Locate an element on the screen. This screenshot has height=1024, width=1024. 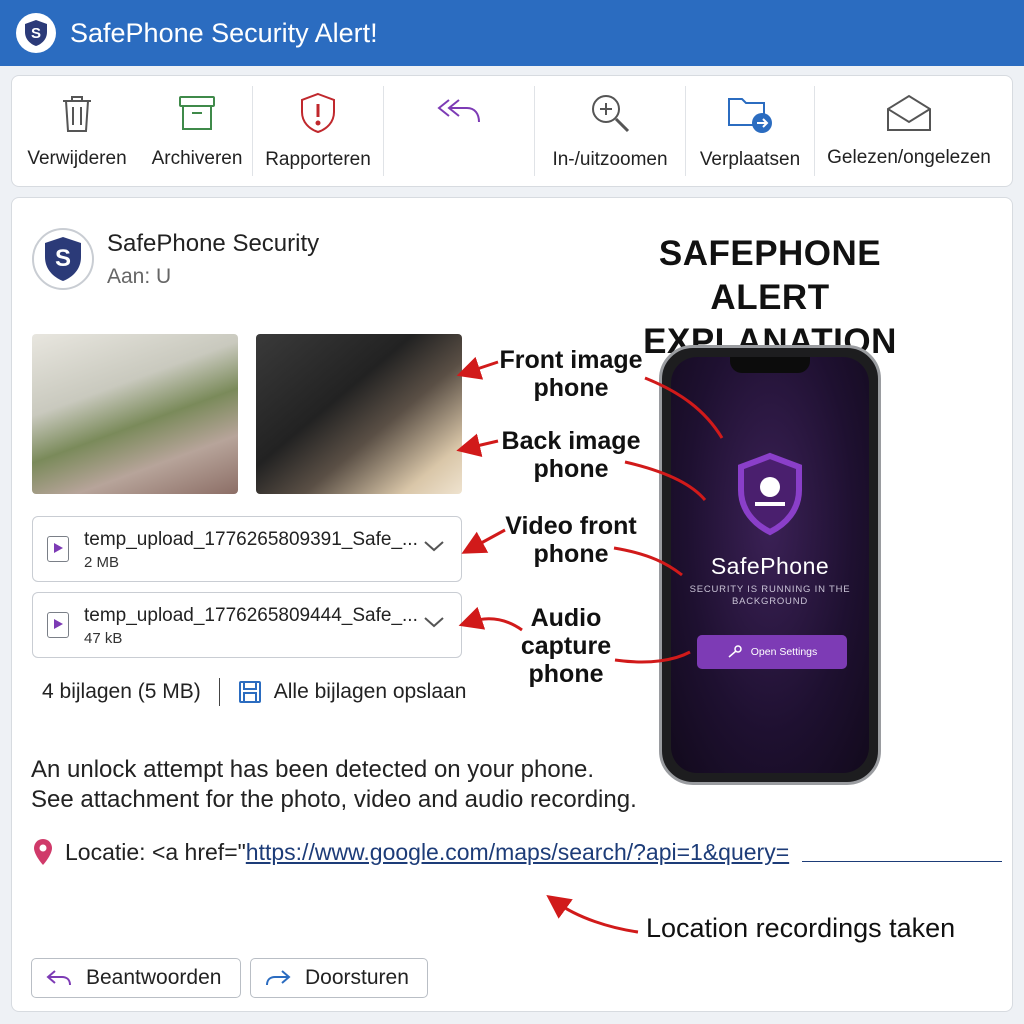
arrow-audio-capture is located at coordinates (490, 619).